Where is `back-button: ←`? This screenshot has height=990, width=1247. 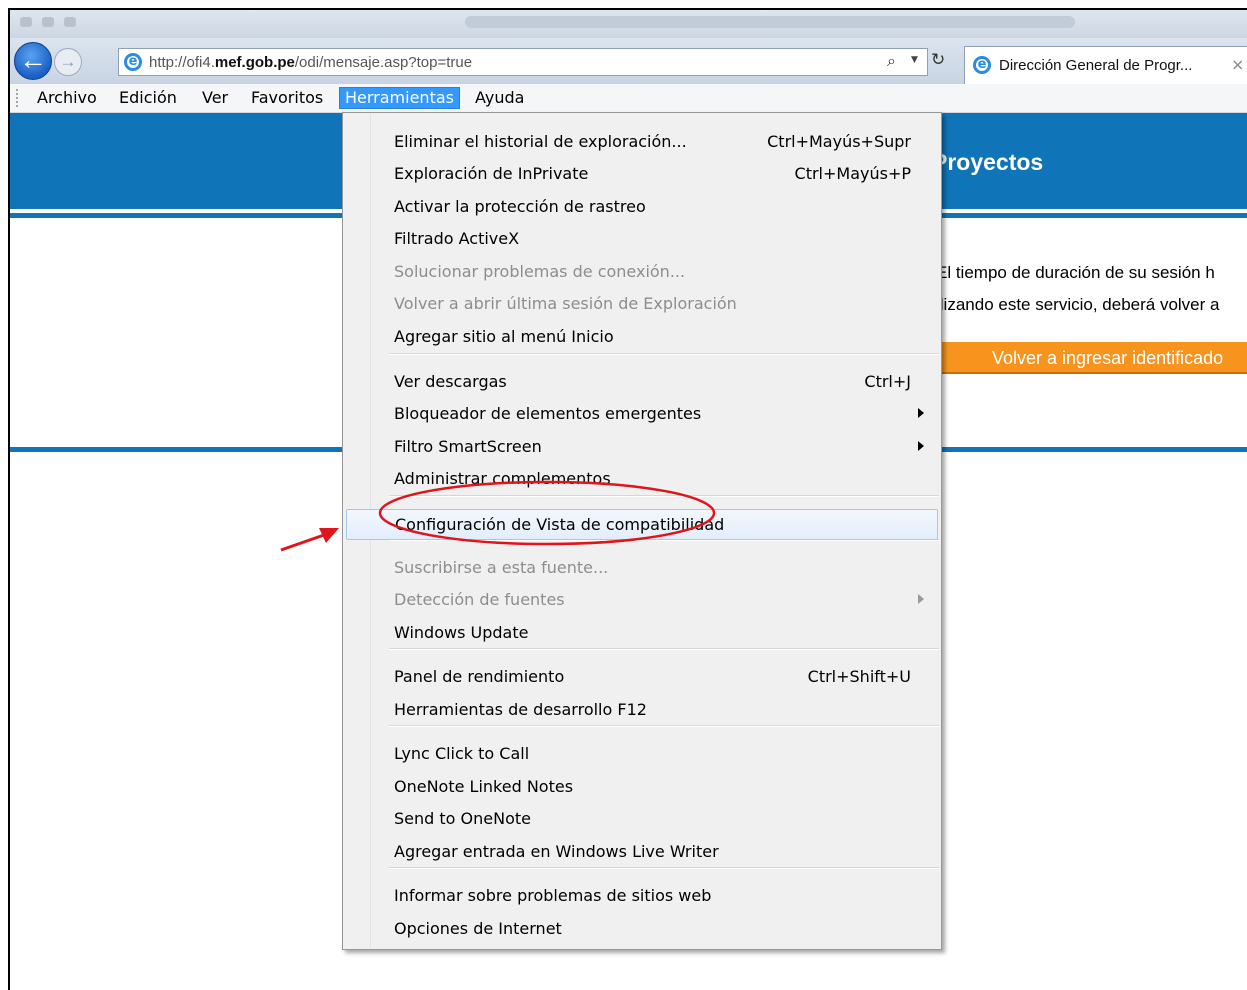
back-button: ← is located at coordinates (33, 61).